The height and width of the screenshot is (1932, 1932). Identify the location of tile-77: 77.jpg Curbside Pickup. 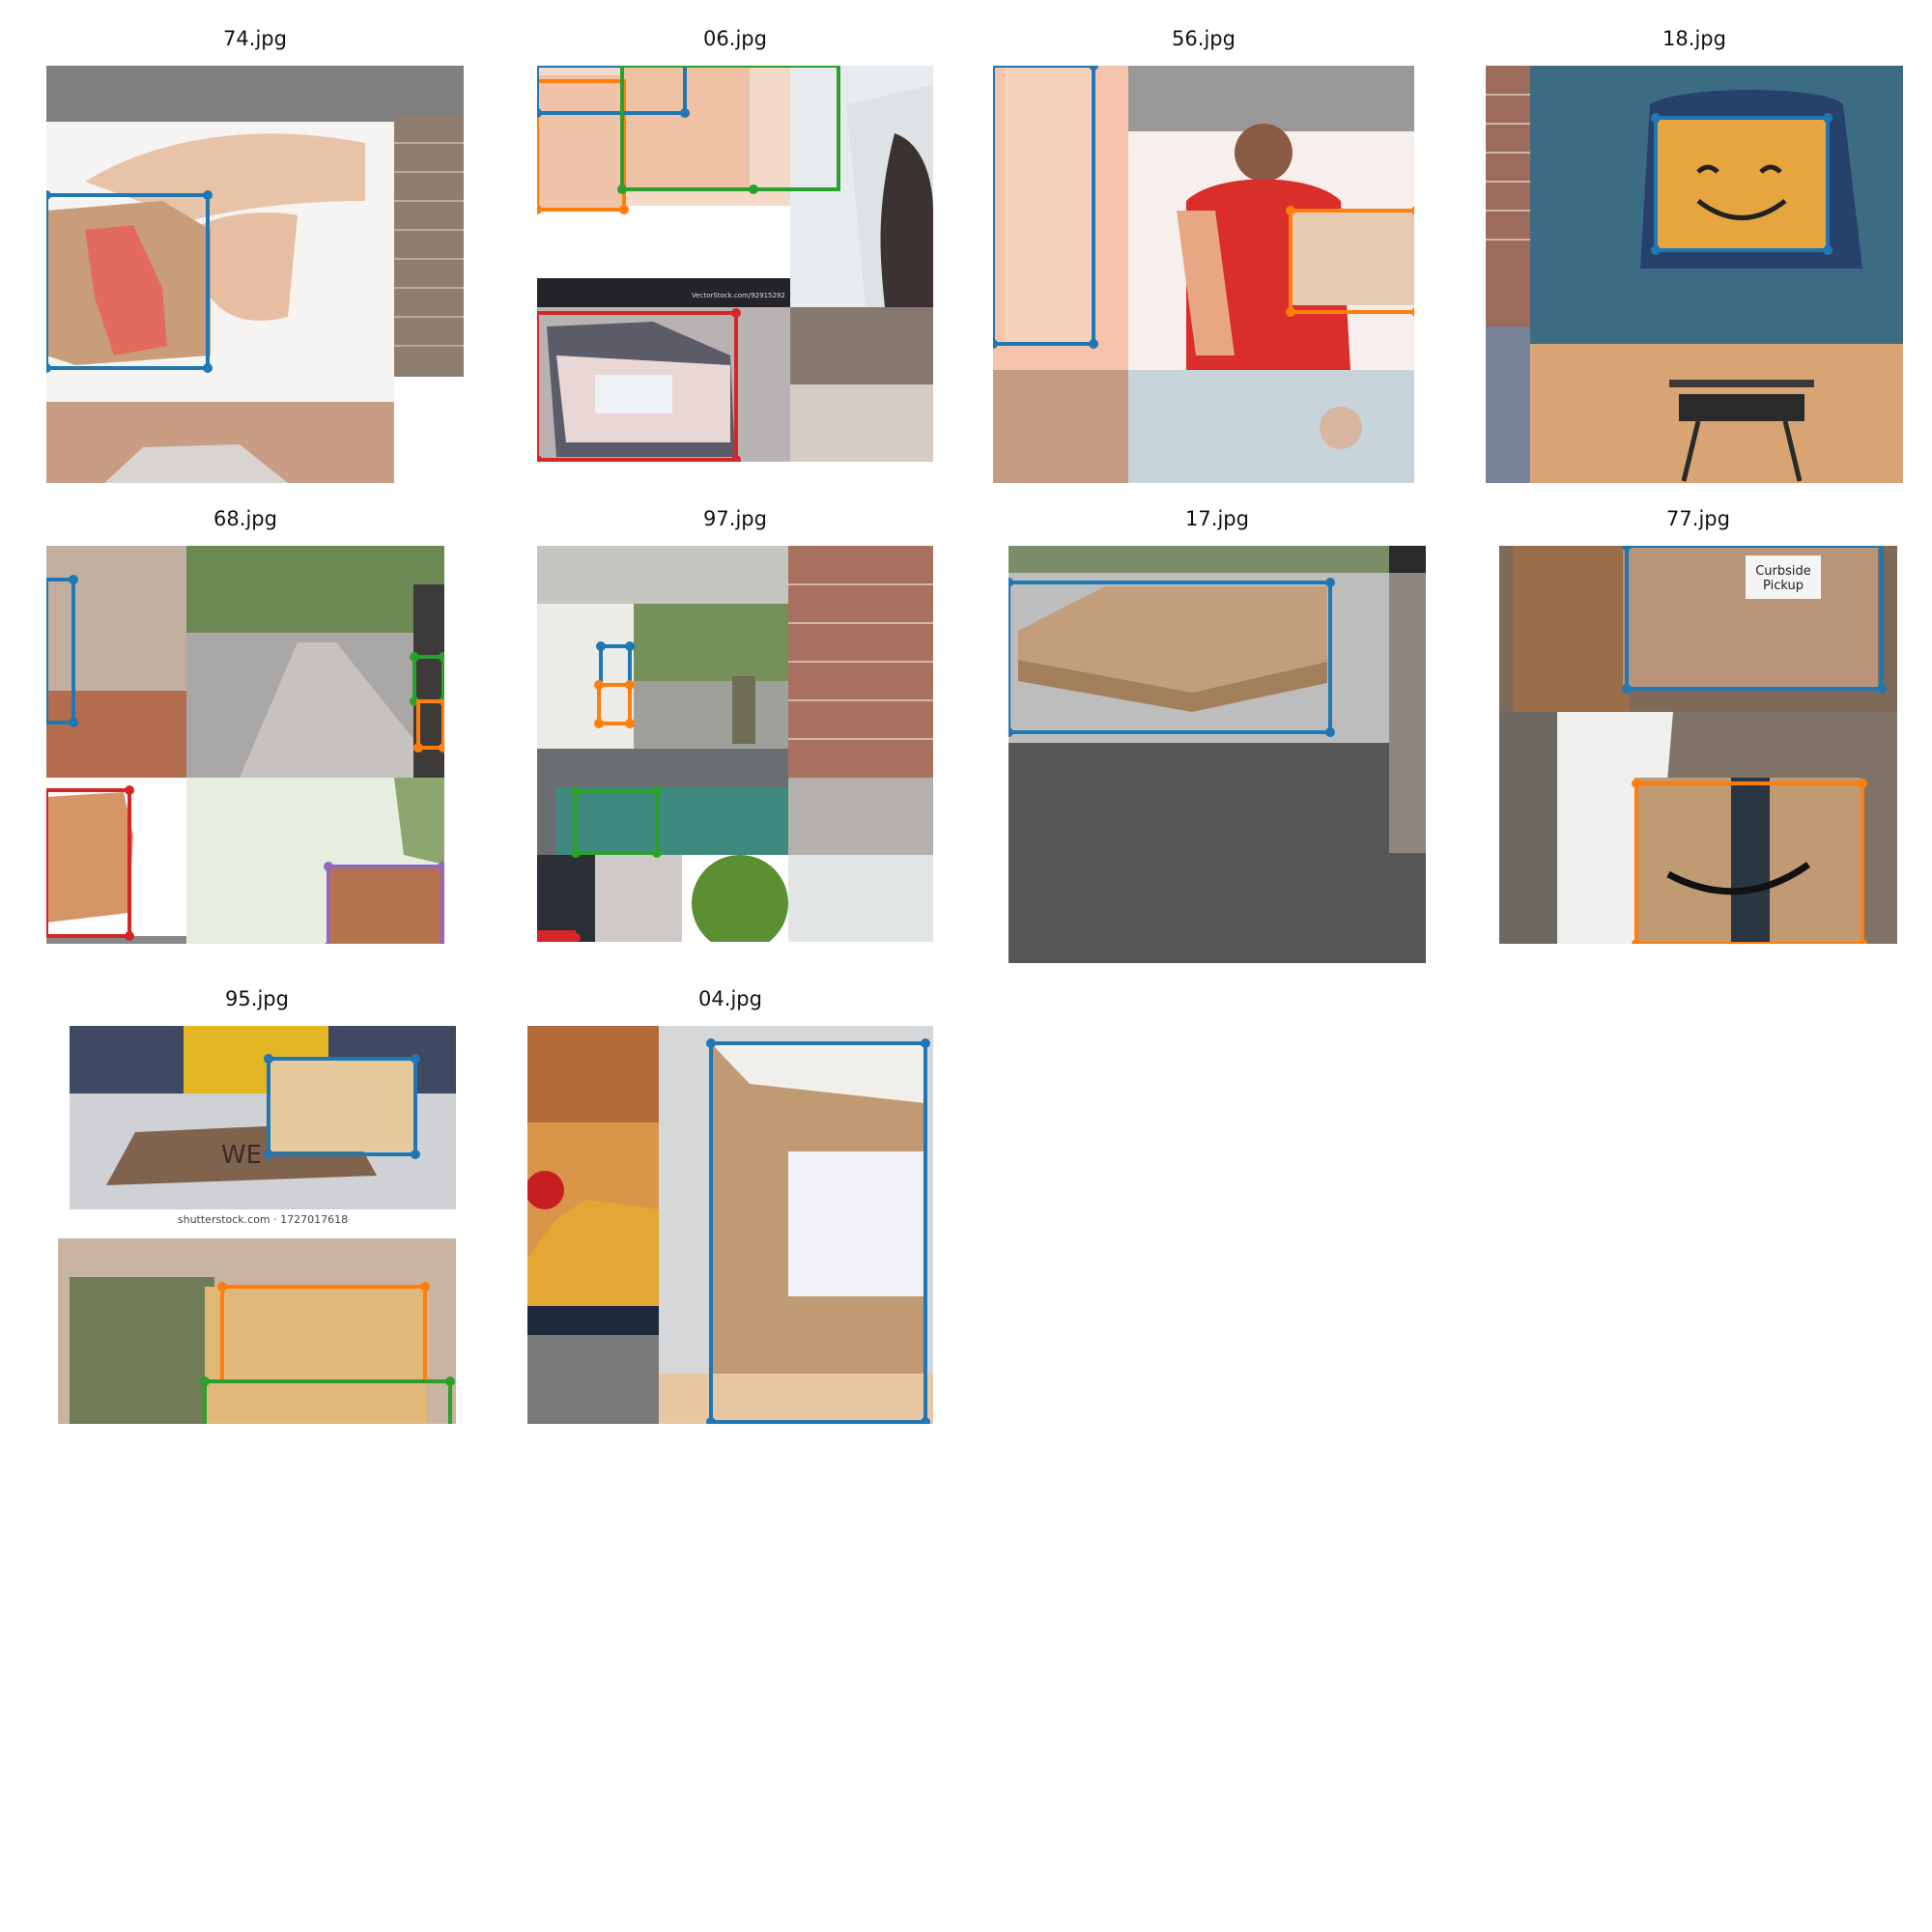
(1698, 735).